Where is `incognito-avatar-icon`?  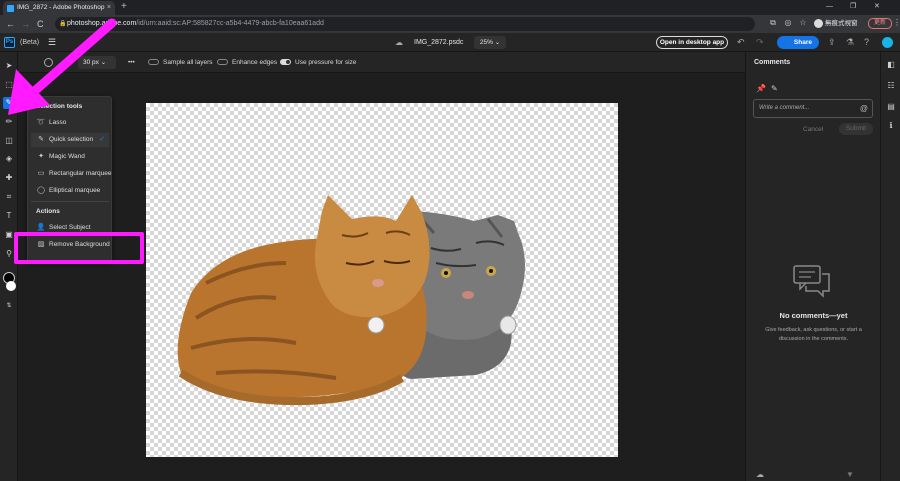 incognito-avatar-icon is located at coordinates (818, 23).